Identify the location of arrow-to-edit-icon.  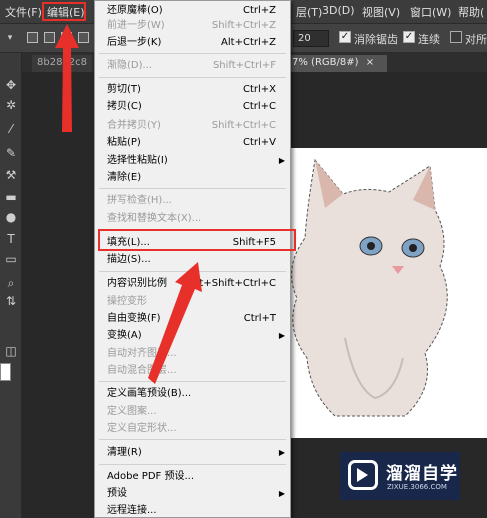
(67, 78).